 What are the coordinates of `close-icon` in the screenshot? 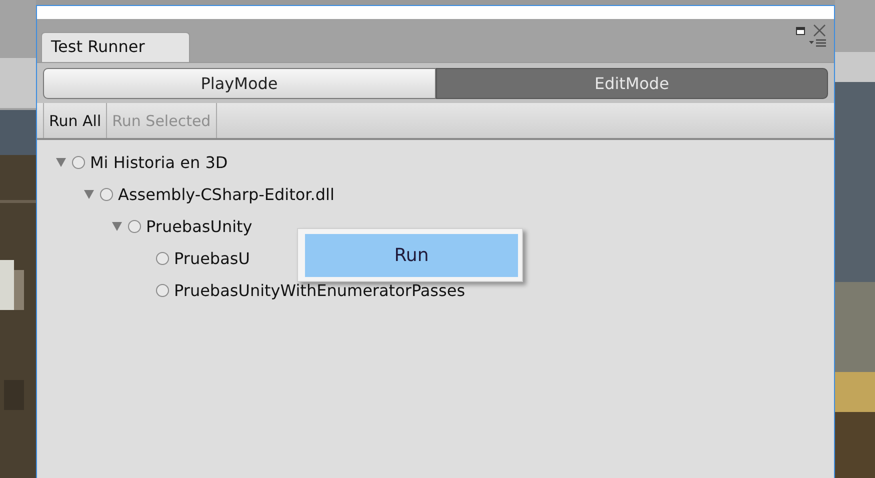 It's located at (819, 30).